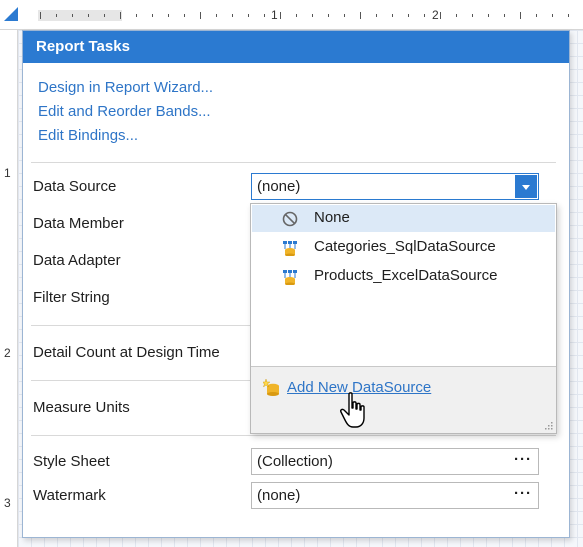 Image resolution: width=583 pixels, height=547 pixels. Describe the element at coordinates (271, 387) in the screenshot. I see `add-datasource-icon` at that location.